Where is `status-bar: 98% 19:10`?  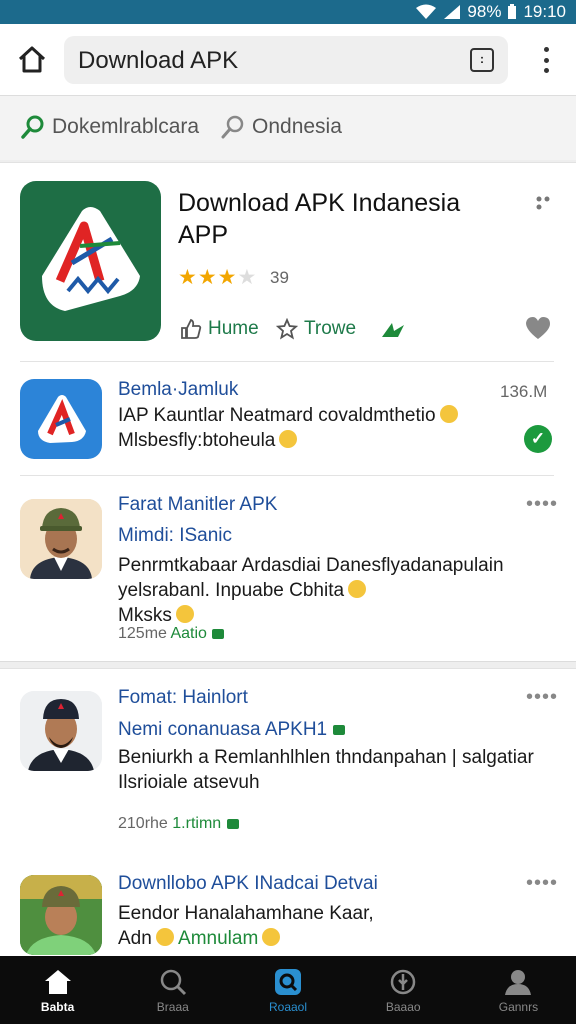 status-bar: 98% 19:10 is located at coordinates (288, 12).